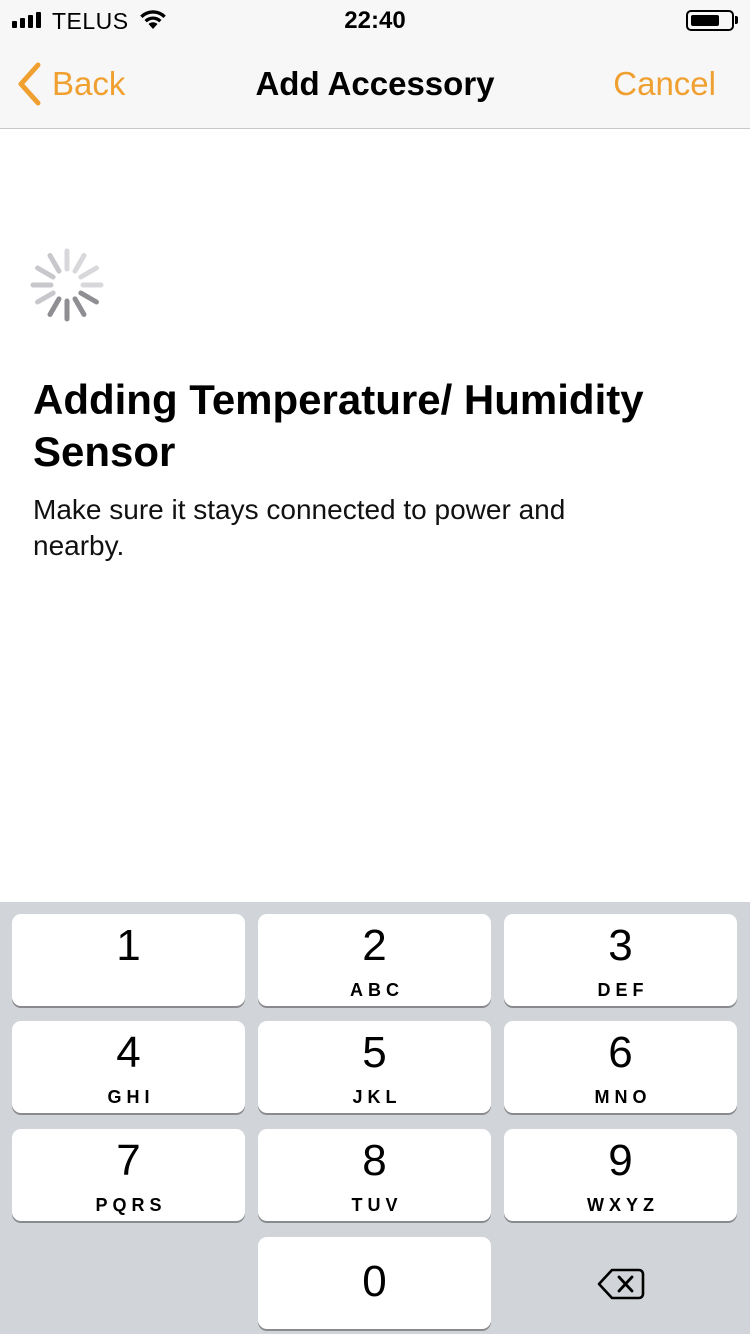 The image size is (750, 1334). What do you see at coordinates (131, 1097) in the screenshot?
I see `key-letters: GHI` at bounding box center [131, 1097].